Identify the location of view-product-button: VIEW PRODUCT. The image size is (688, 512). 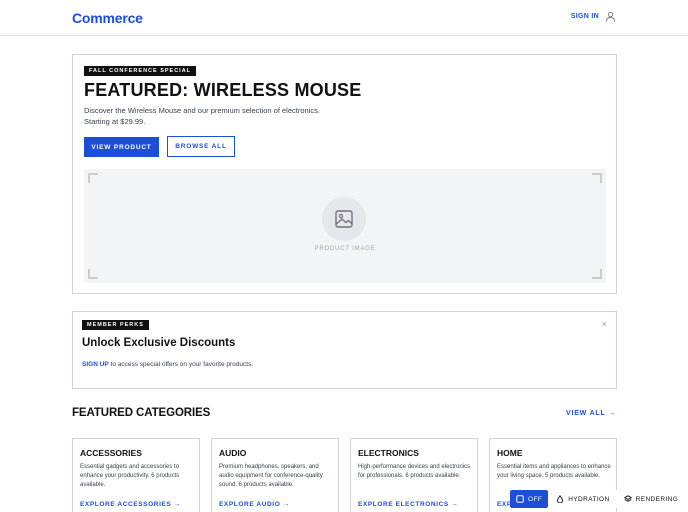
(121, 147).